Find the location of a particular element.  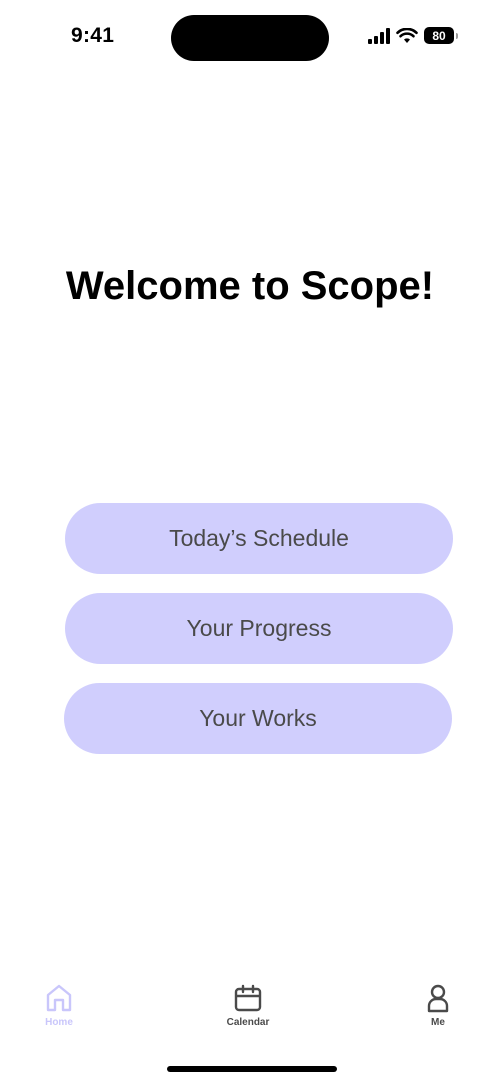

cellular-signal-icon is located at coordinates (379, 35).